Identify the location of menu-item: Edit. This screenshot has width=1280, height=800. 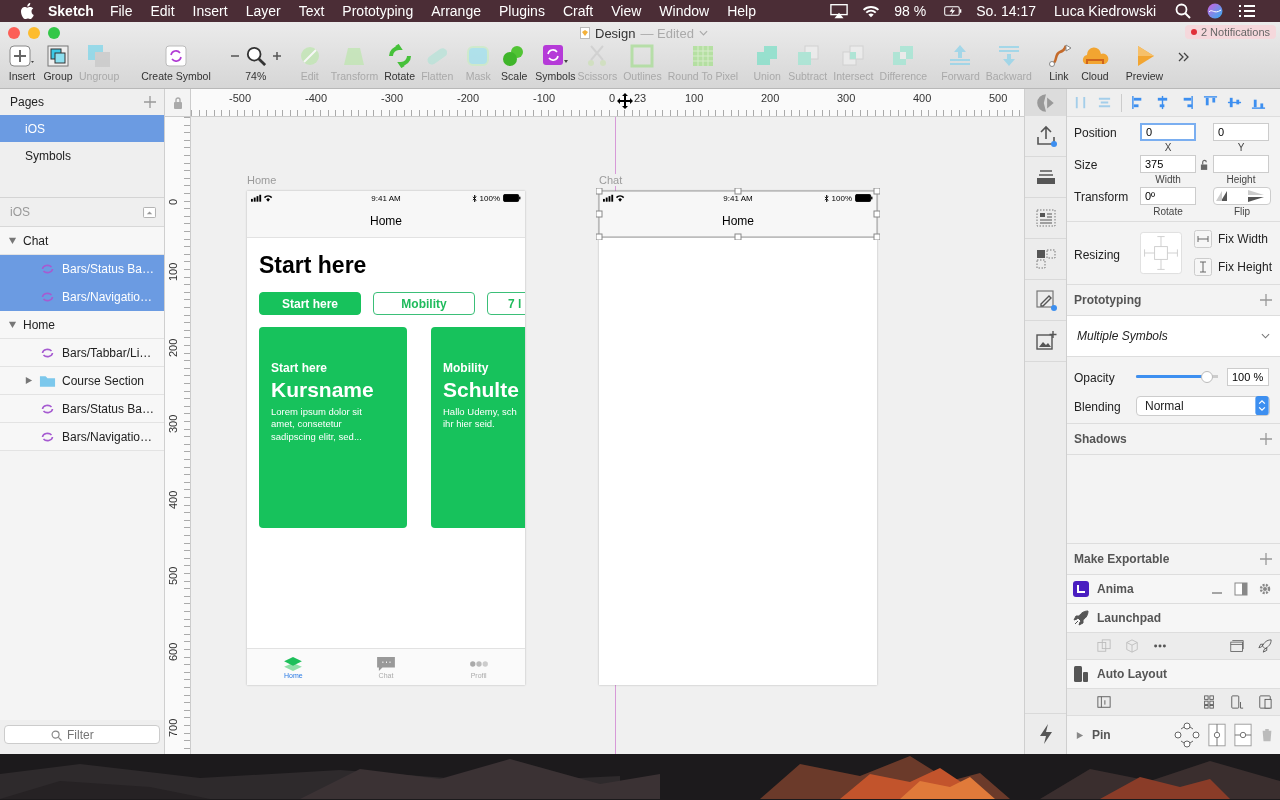
(162, 11).